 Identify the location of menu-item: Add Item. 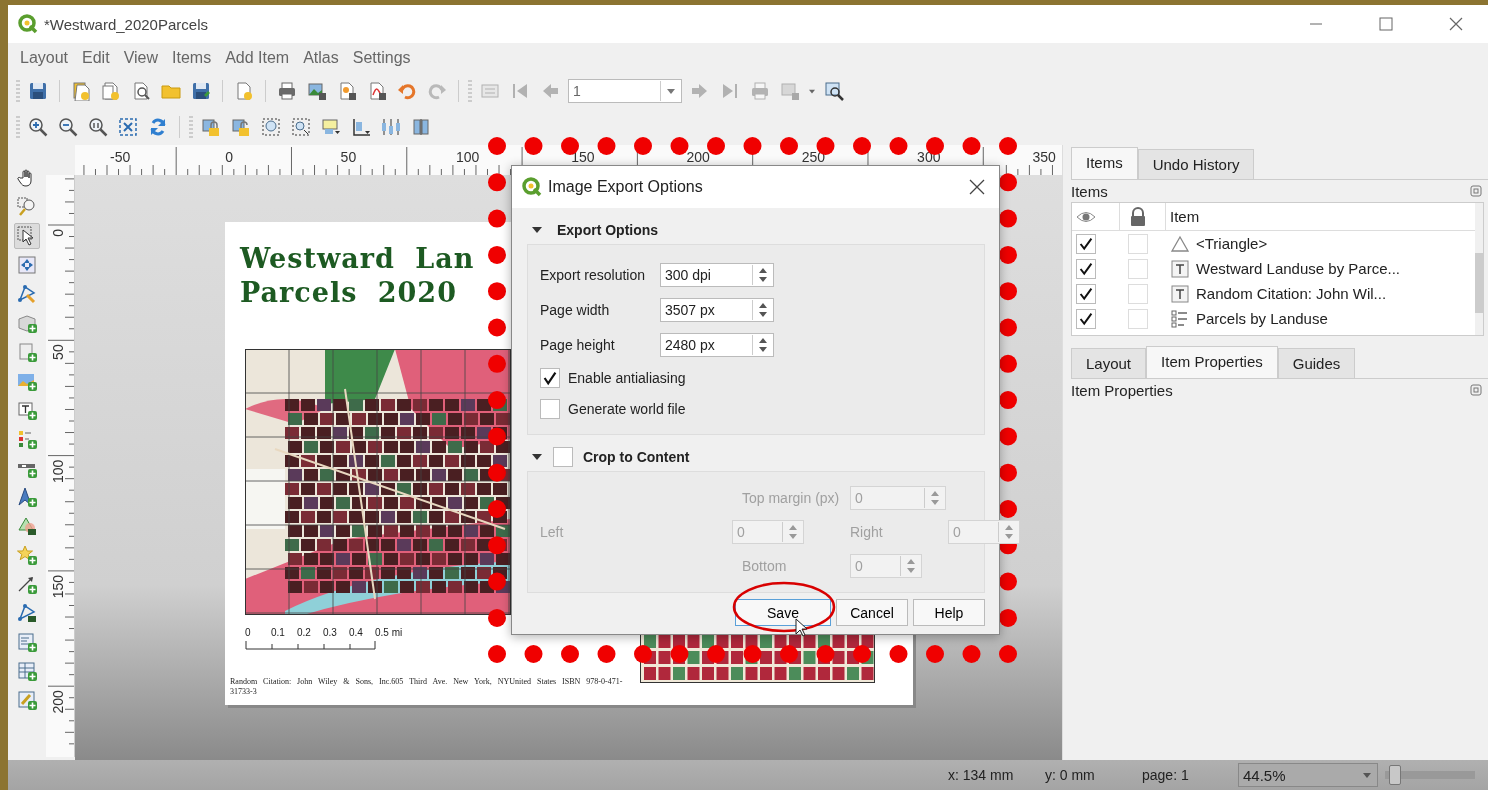
(257, 58).